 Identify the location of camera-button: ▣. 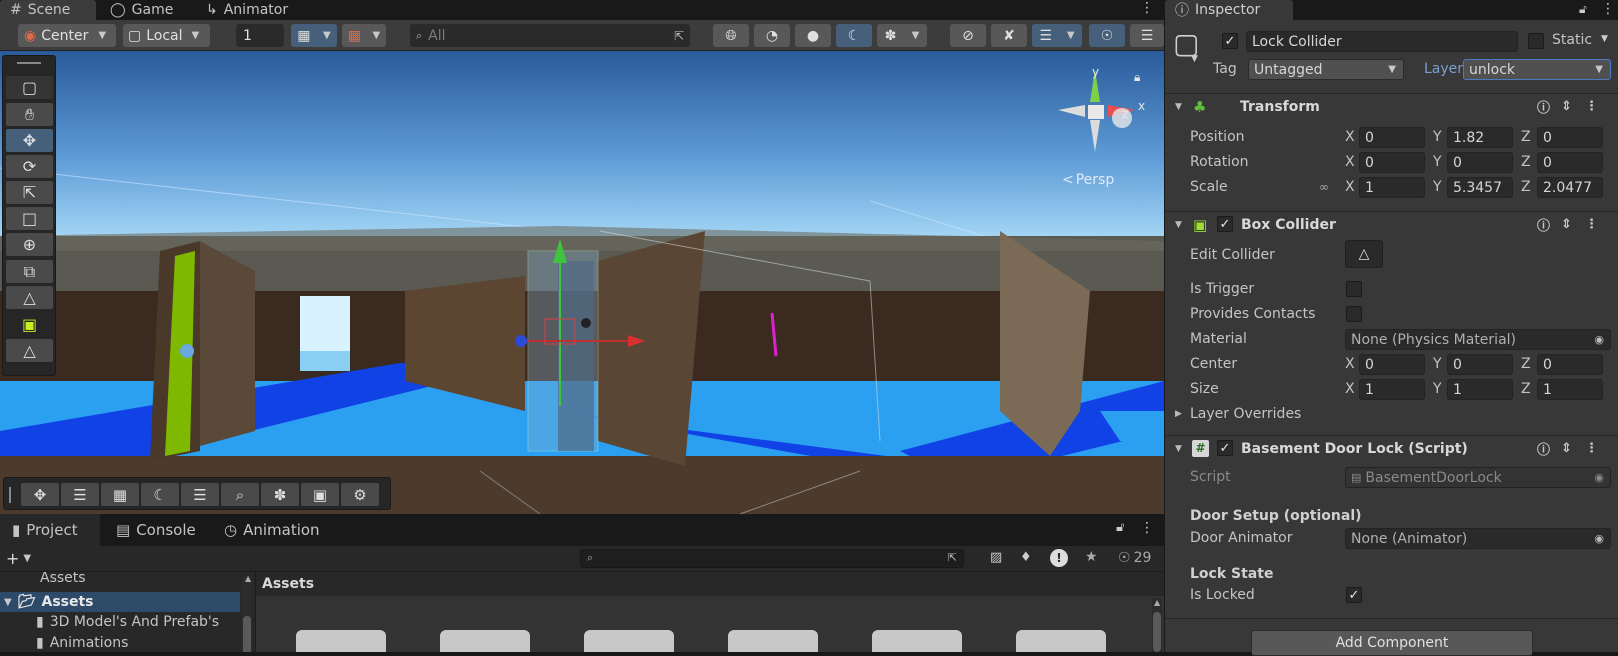
(320, 494).